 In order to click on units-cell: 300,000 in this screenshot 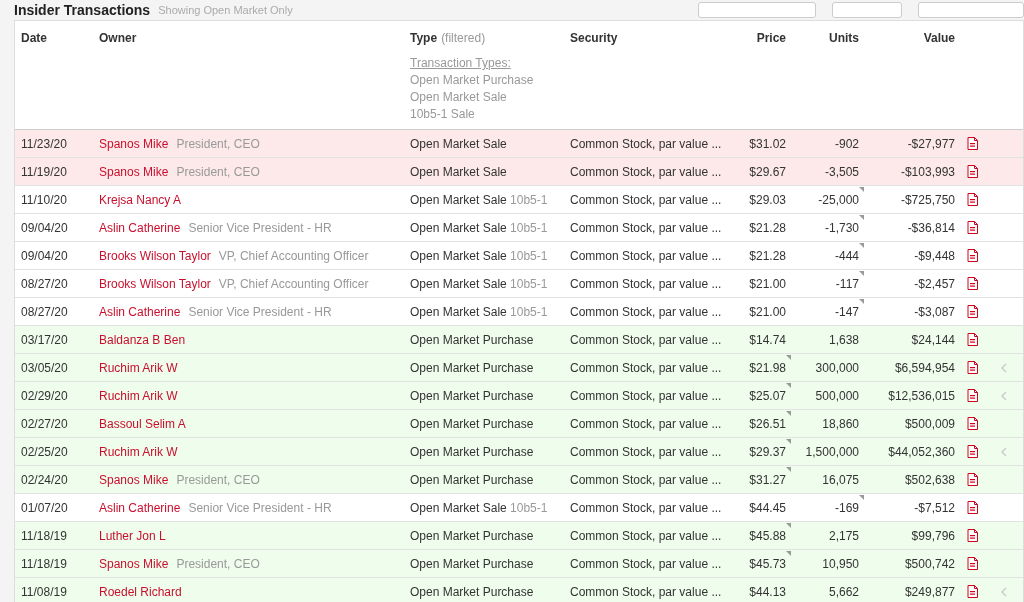, I will do `click(837, 367)`.